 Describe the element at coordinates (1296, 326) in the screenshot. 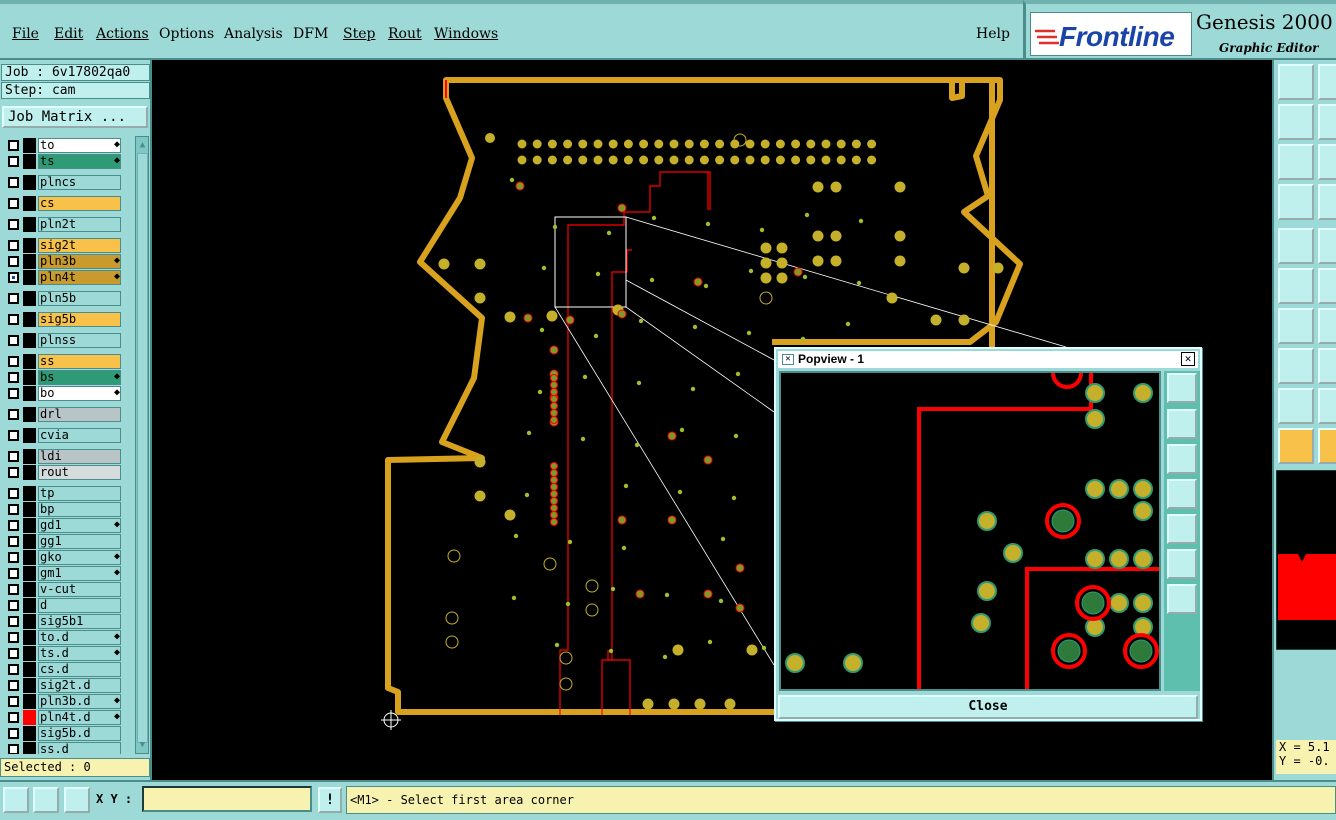

I see `measure-icon` at that location.